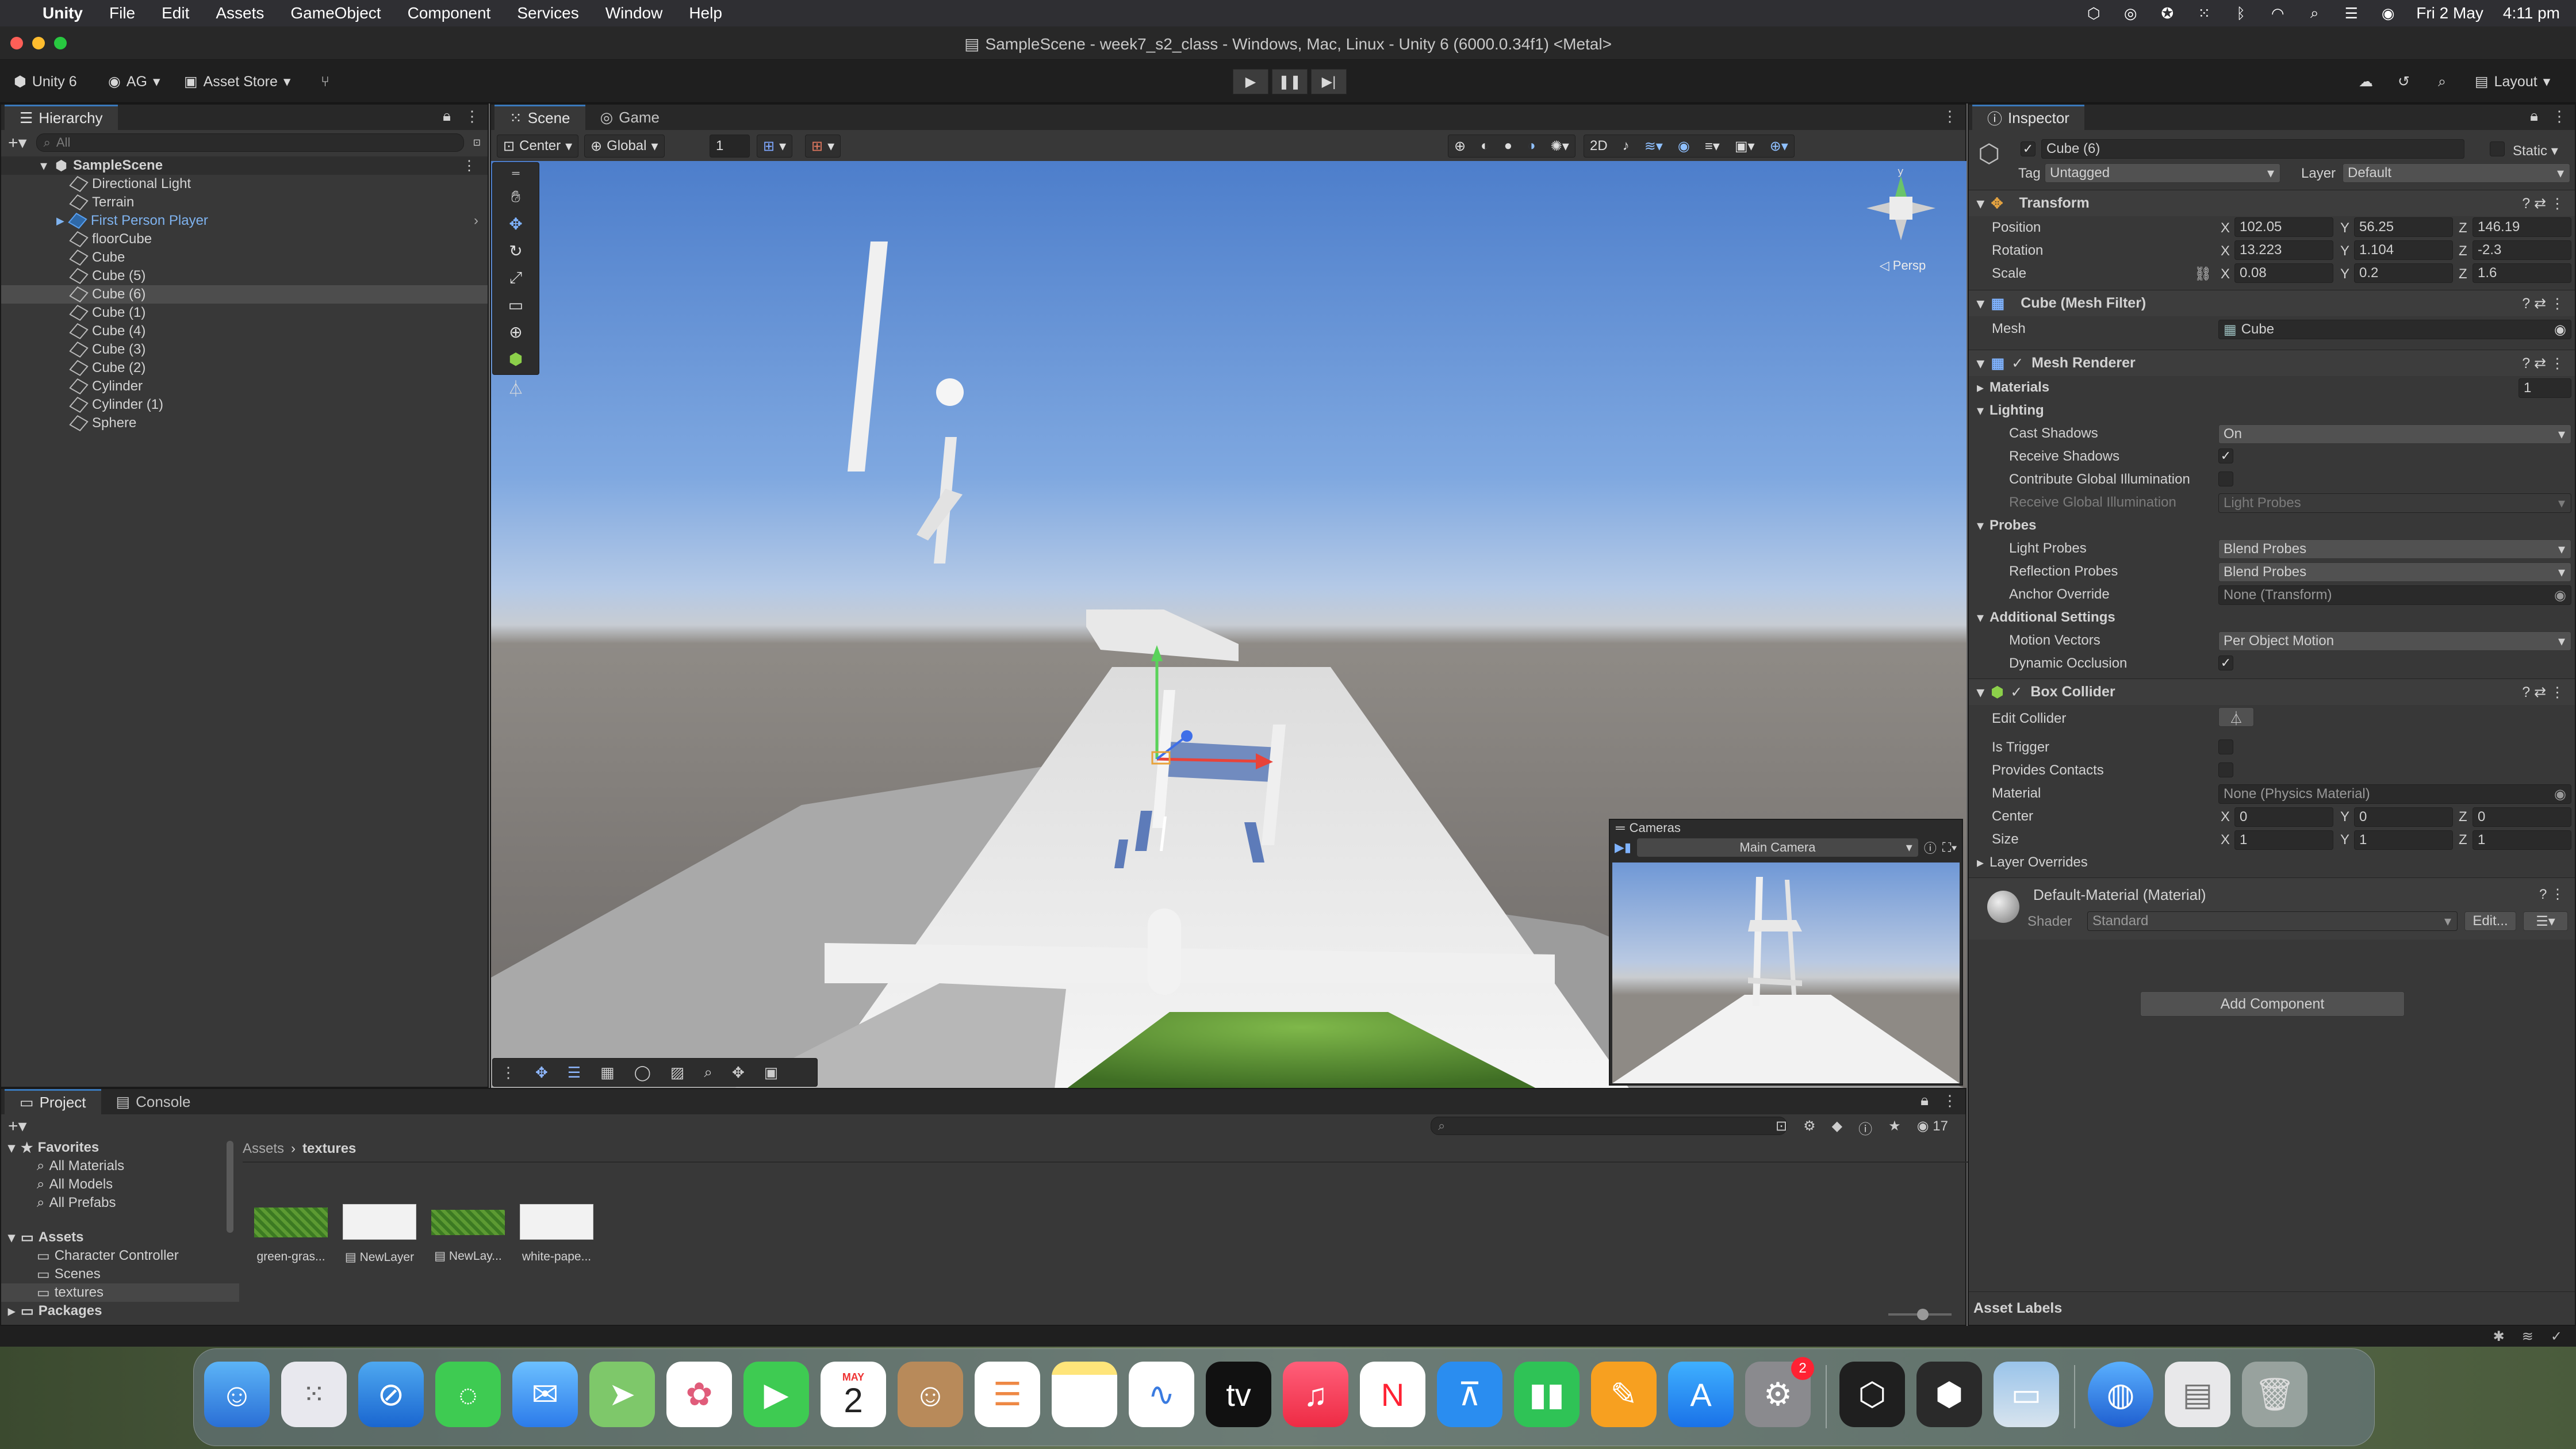  What do you see at coordinates (2272, 862) in the screenshot?
I see `layer-overrides-row: ▸ Layer Overrides` at bounding box center [2272, 862].